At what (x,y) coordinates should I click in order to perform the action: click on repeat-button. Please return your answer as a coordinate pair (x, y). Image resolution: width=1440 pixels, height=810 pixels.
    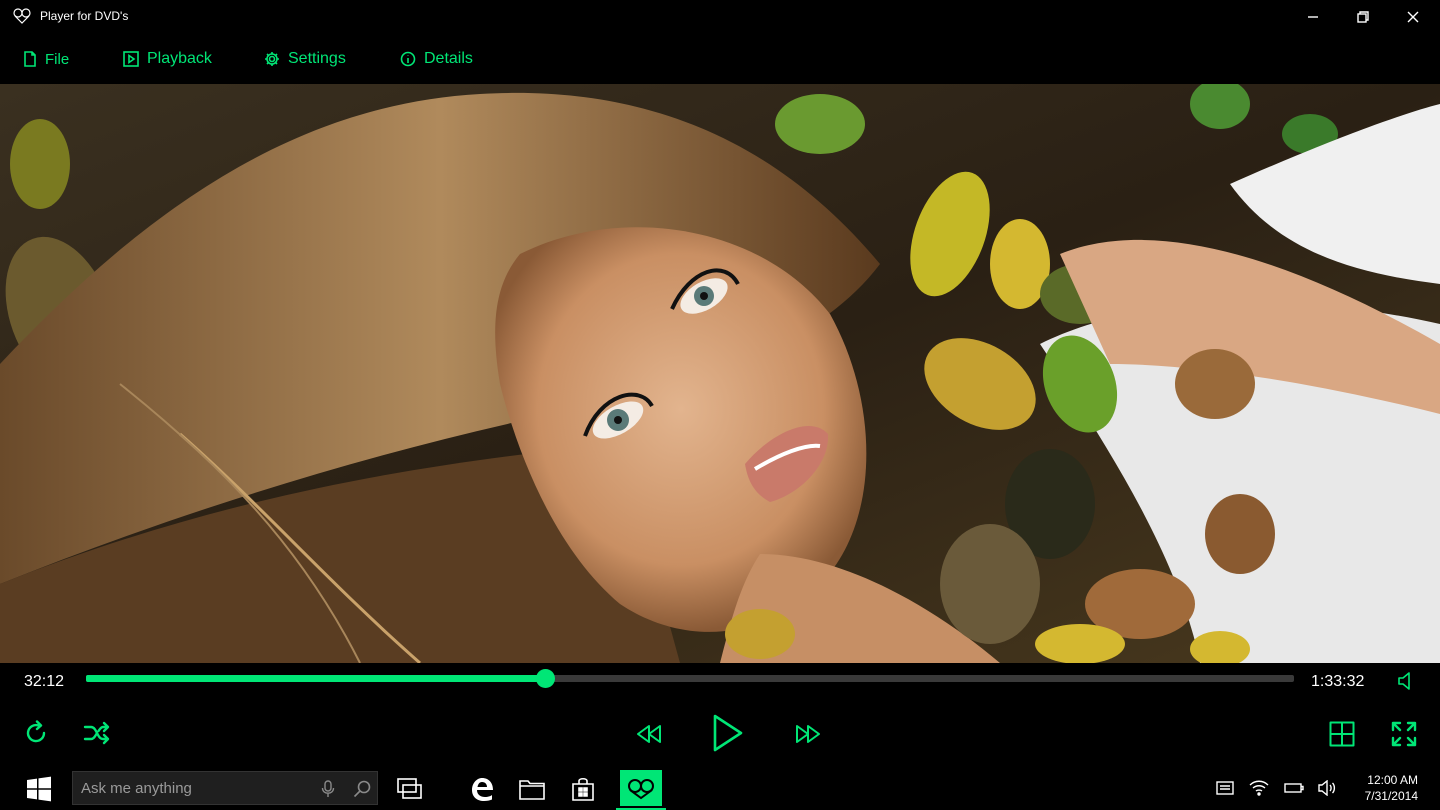
    Looking at the image, I should click on (36, 733).